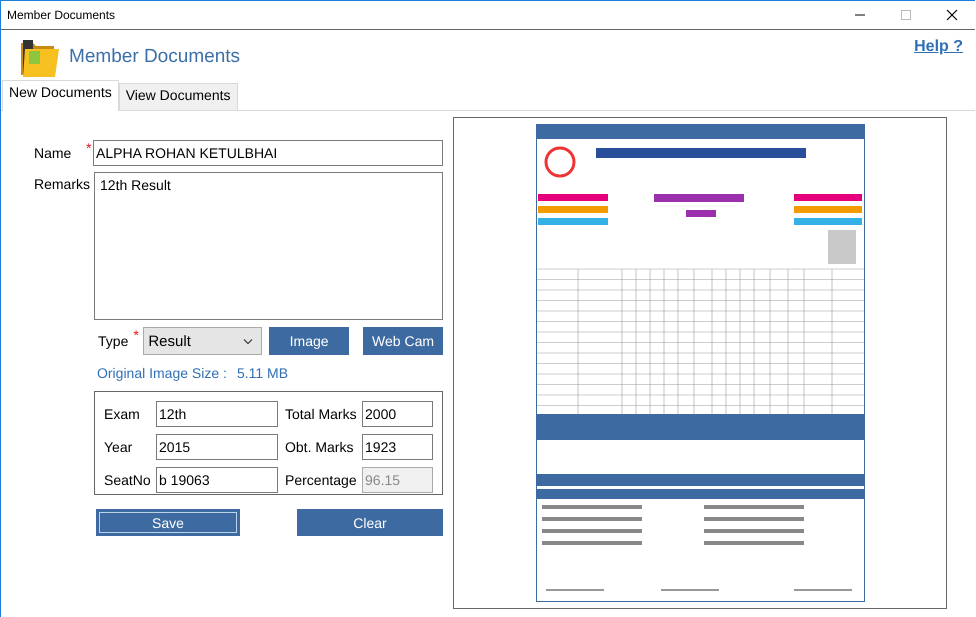  What do you see at coordinates (262, 373) in the screenshot?
I see `size-value: 5.11 MB` at bounding box center [262, 373].